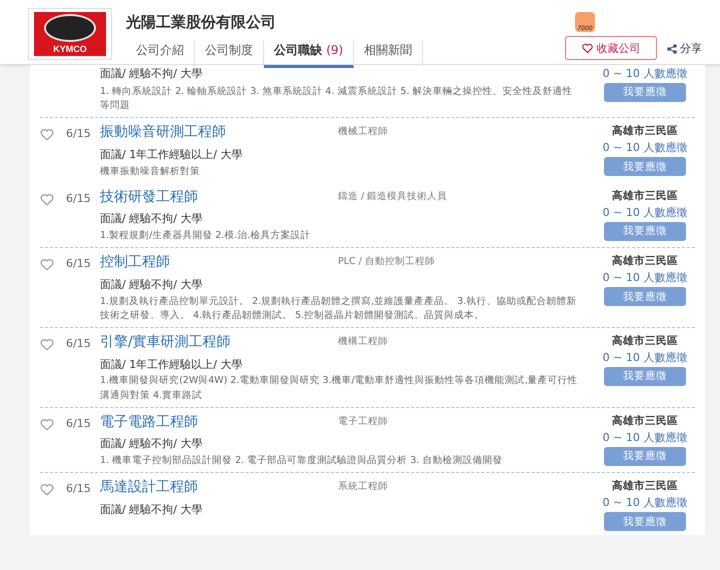  I want to click on job-title-link: 技術研發工程師, so click(219, 197).